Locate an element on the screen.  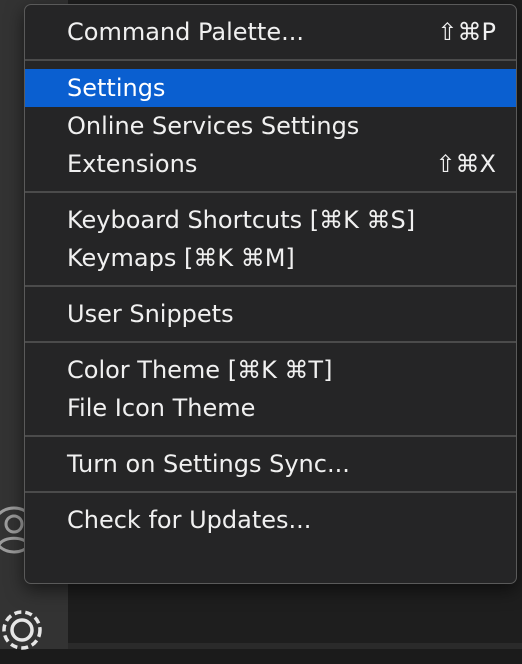
menu-item-keyboard-shortcuts: Keyboard Shortcuts [⌘K ⌘S] is located at coordinates (270, 220).